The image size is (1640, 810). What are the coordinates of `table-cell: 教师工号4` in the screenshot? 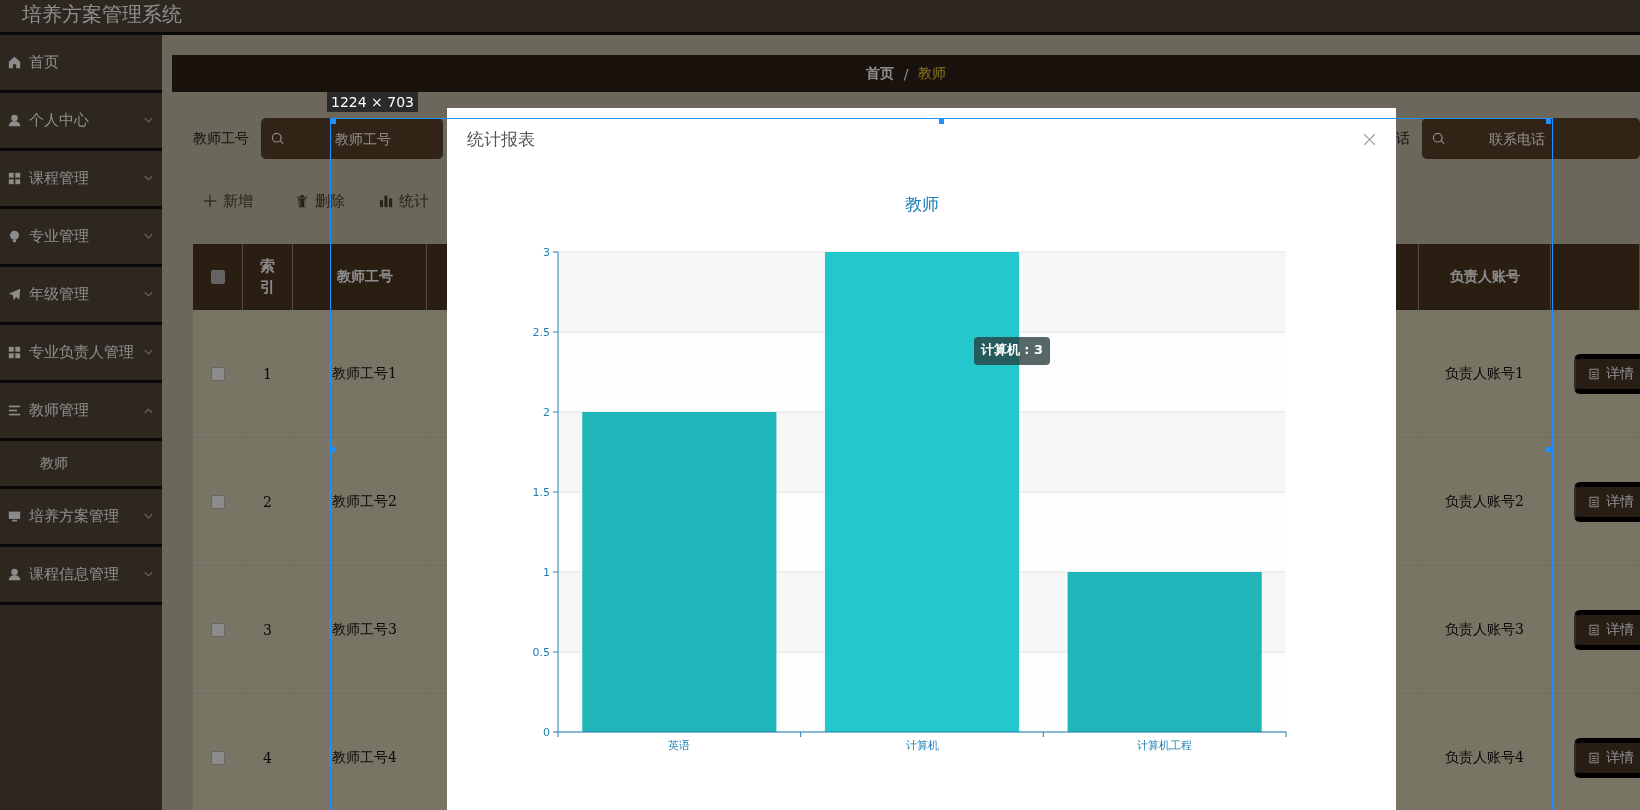 It's located at (364, 757).